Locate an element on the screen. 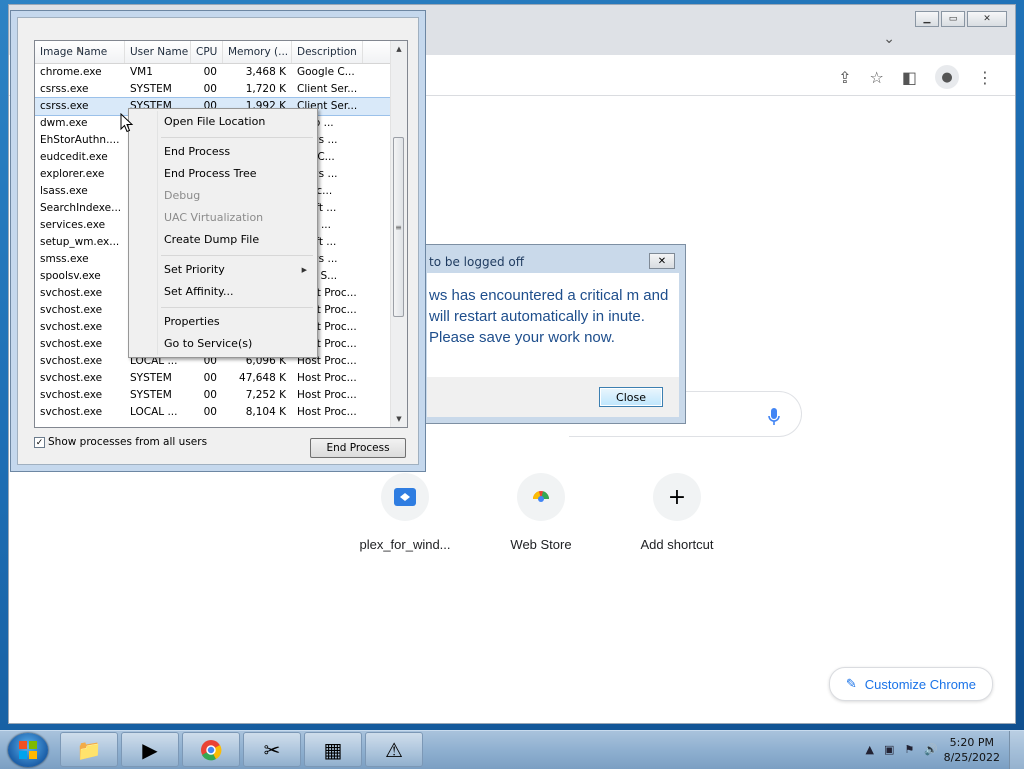 The width and height of the screenshot is (1024, 769). menu-end-process-tree: End Process Tree is located at coordinates (223, 174).